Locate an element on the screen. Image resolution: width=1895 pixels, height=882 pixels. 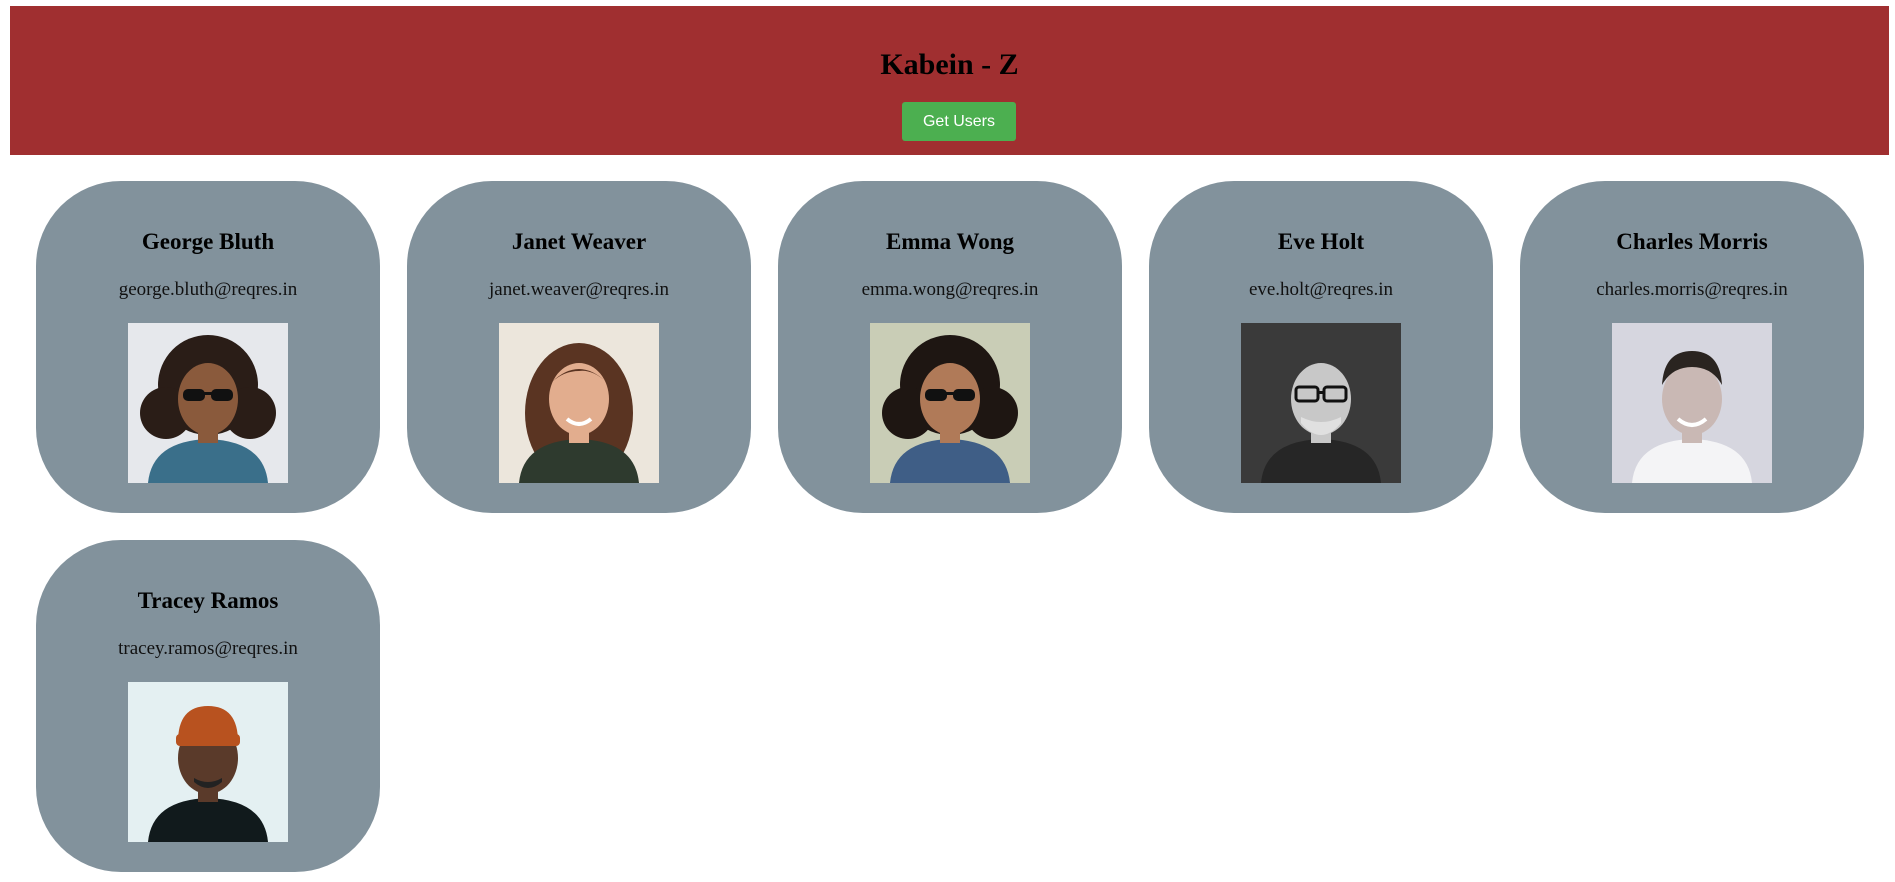
user-email: george.bluth@reqres.in is located at coordinates (208, 289).